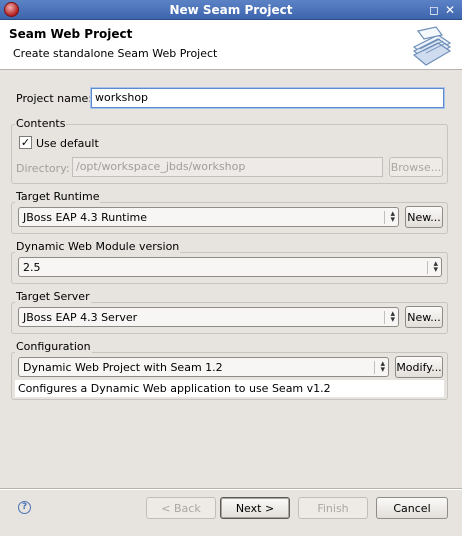 The height and width of the screenshot is (536, 462). What do you see at coordinates (333, 508) in the screenshot?
I see `finish-button: Finish` at bounding box center [333, 508].